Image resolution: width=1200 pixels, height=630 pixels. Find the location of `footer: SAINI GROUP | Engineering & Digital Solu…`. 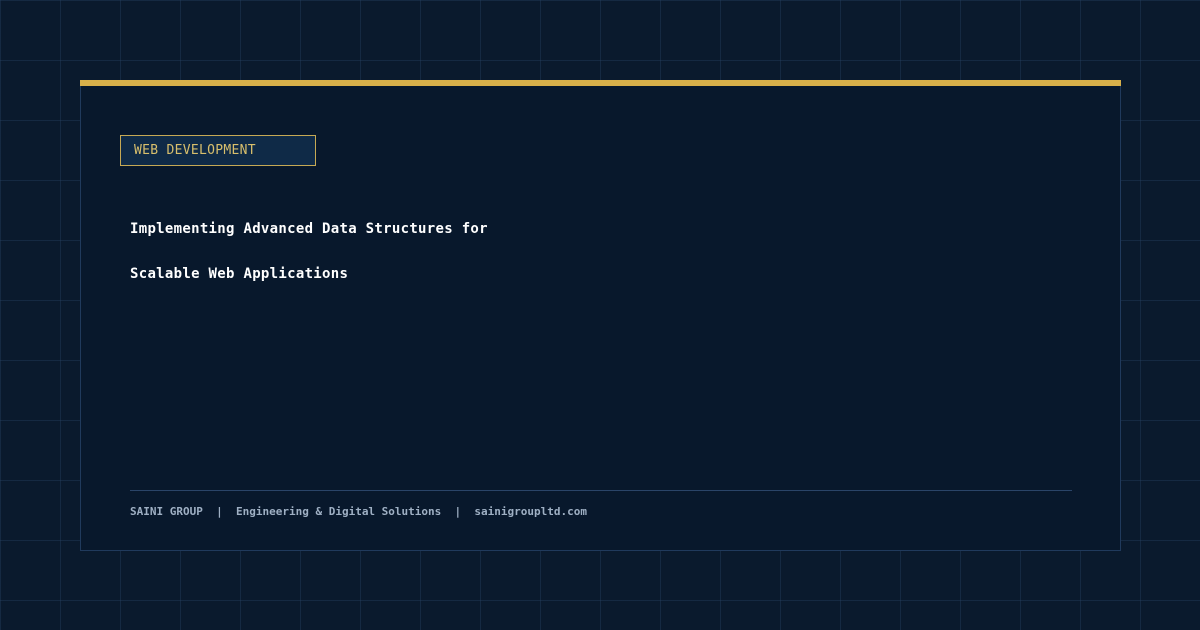

footer: SAINI GROUP | Engineering & Digital Solu… is located at coordinates (358, 512).